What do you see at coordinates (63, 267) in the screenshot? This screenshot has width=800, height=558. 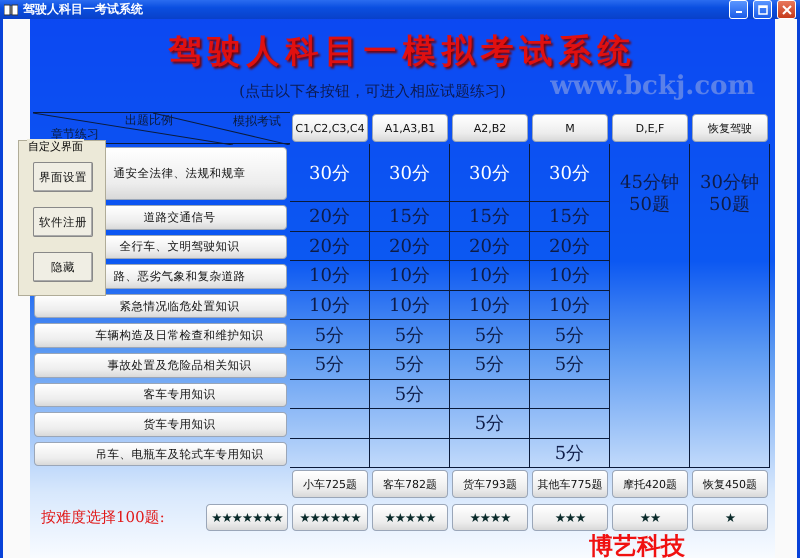 I see `panel-button: 隐藏` at bounding box center [63, 267].